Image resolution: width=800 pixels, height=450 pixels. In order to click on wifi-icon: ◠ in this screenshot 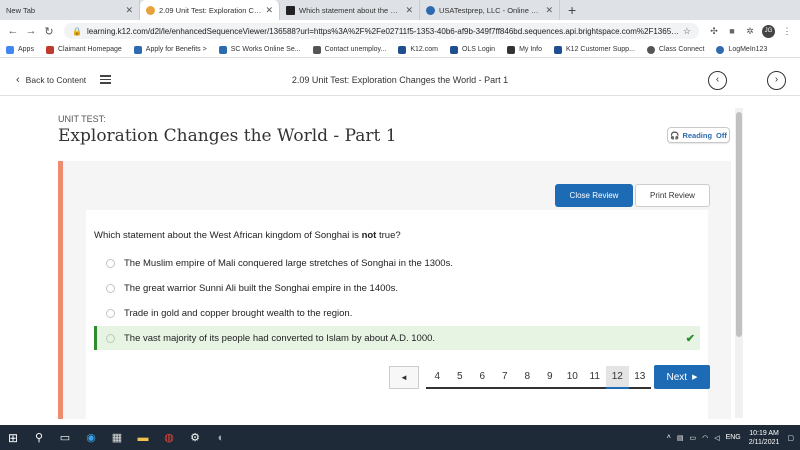, I will do `click(705, 438)`.